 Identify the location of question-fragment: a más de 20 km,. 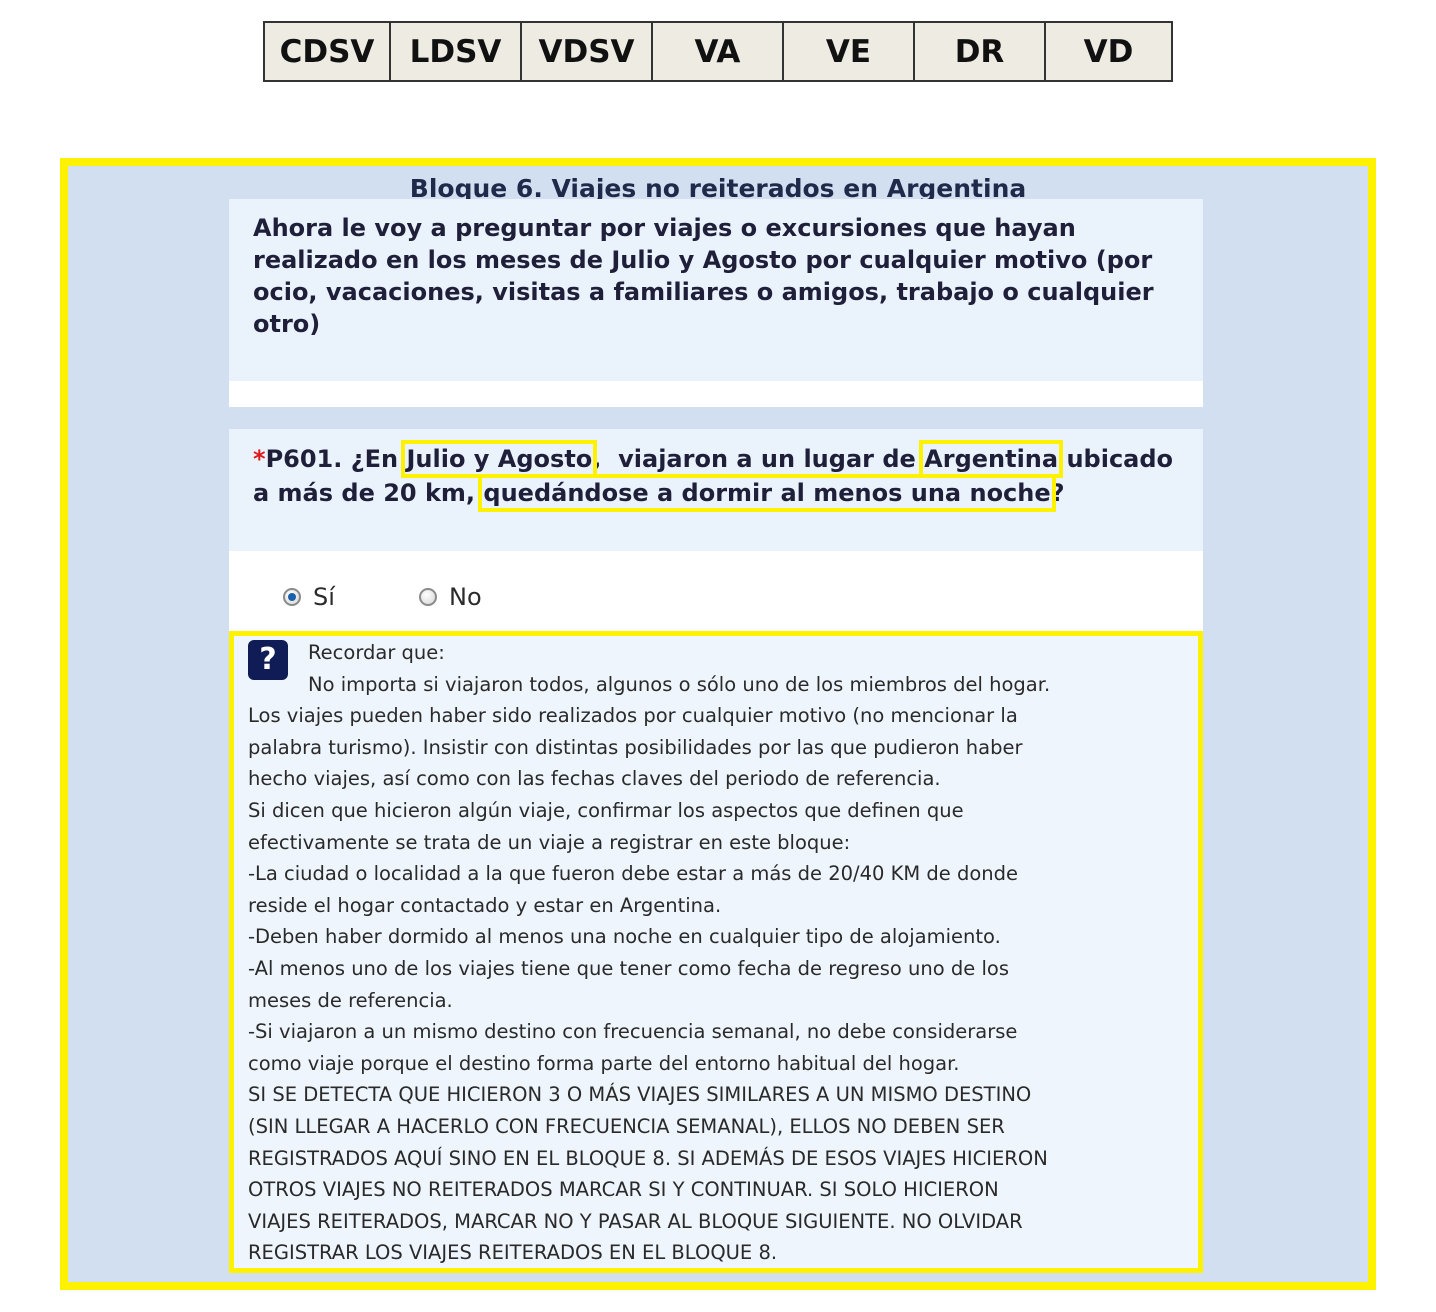
(368, 493).